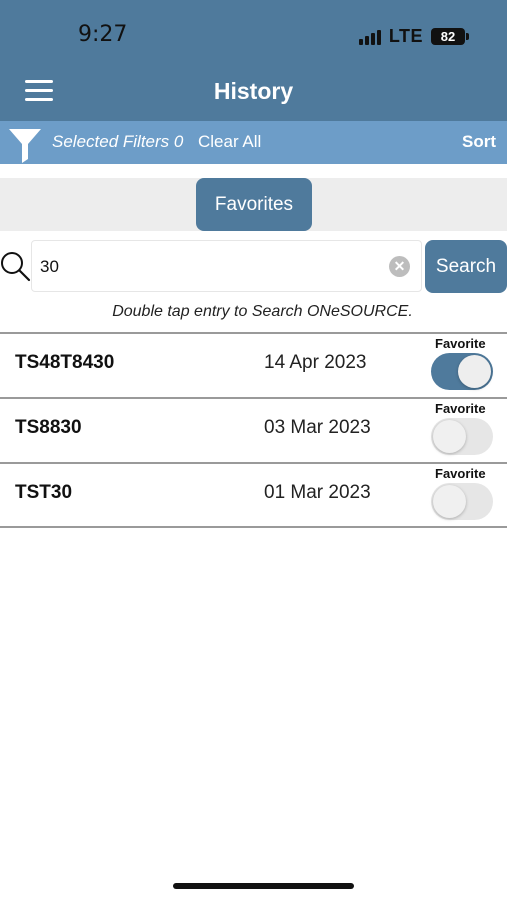 The height and width of the screenshot is (900, 507). What do you see at coordinates (317, 492) in the screenshot?
I see `item-date: 01 Mar 2023` at bounding box center [317, 492].